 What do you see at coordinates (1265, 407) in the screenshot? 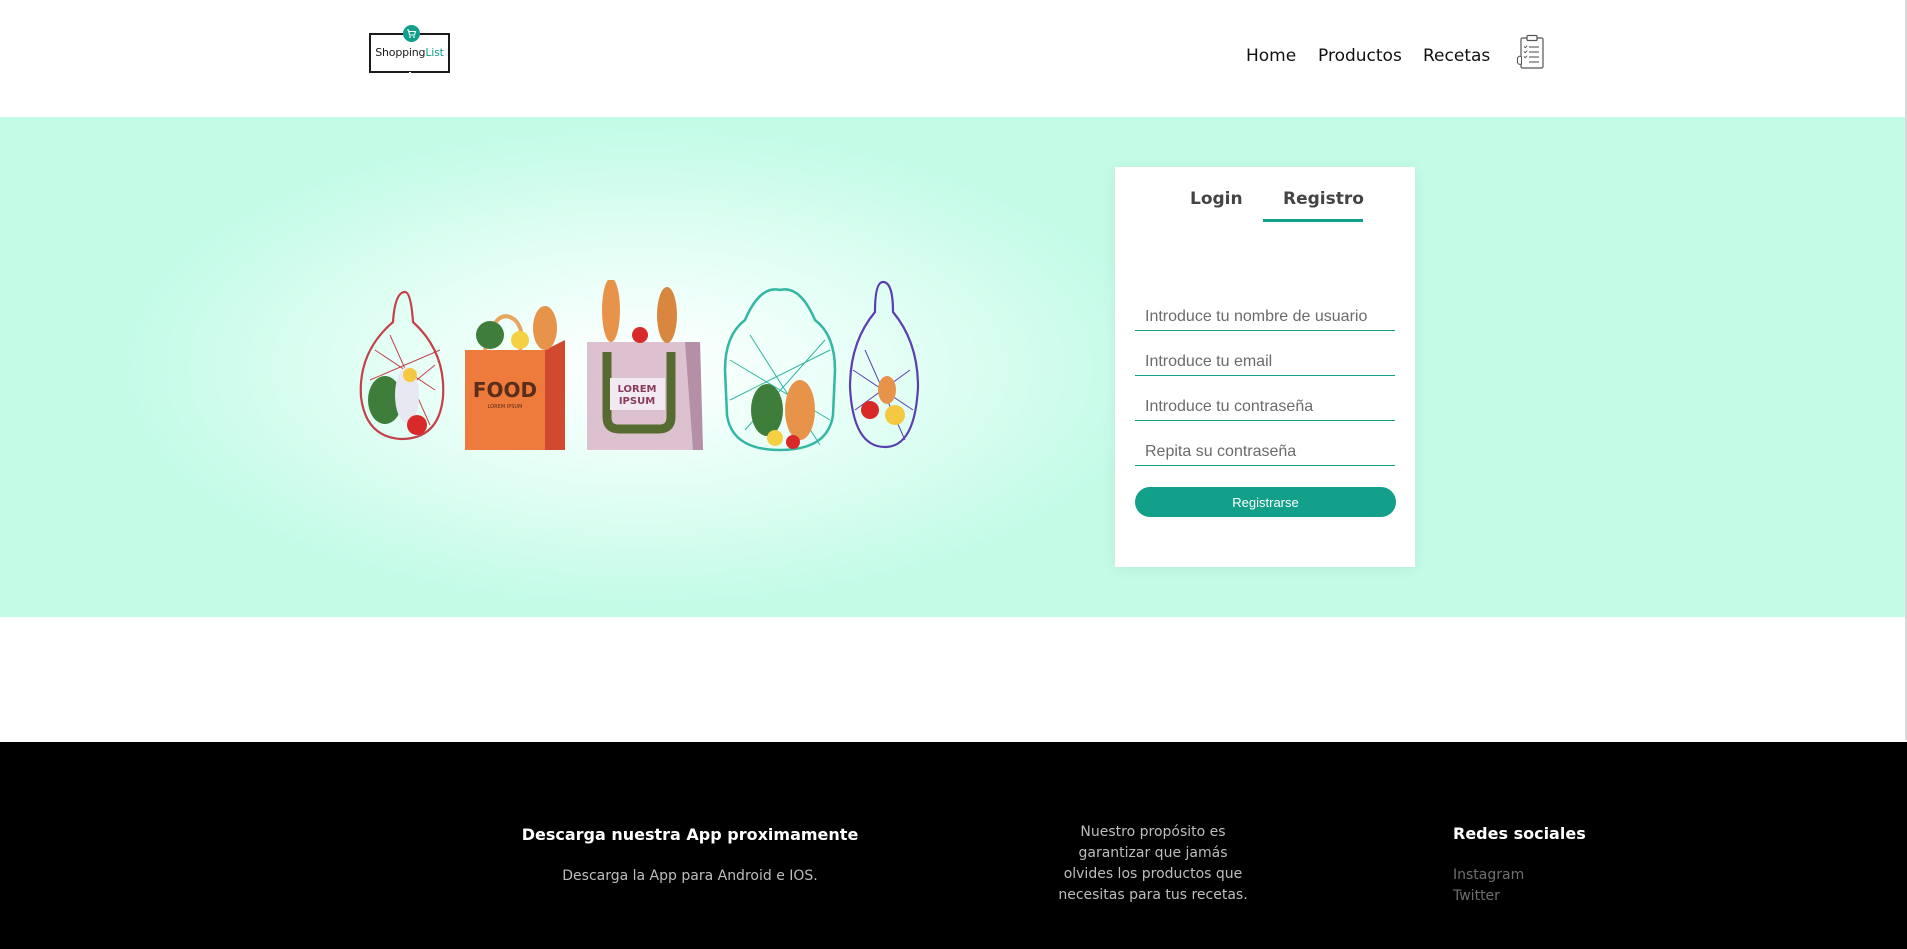
I see `password-input` at bounding box center [1265, 407].